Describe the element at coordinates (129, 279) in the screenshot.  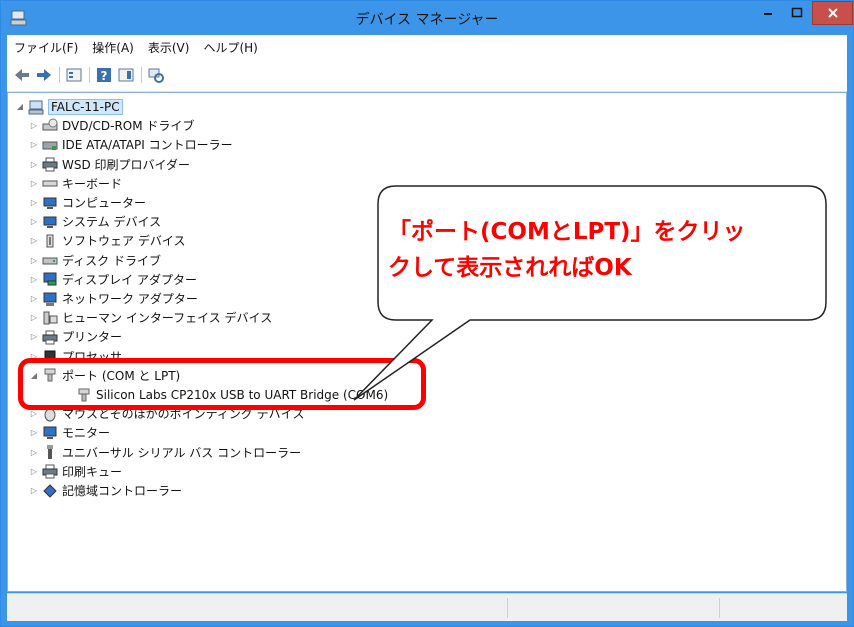
I see `tree-item-label: ディスプレイ アダプター` at that location.